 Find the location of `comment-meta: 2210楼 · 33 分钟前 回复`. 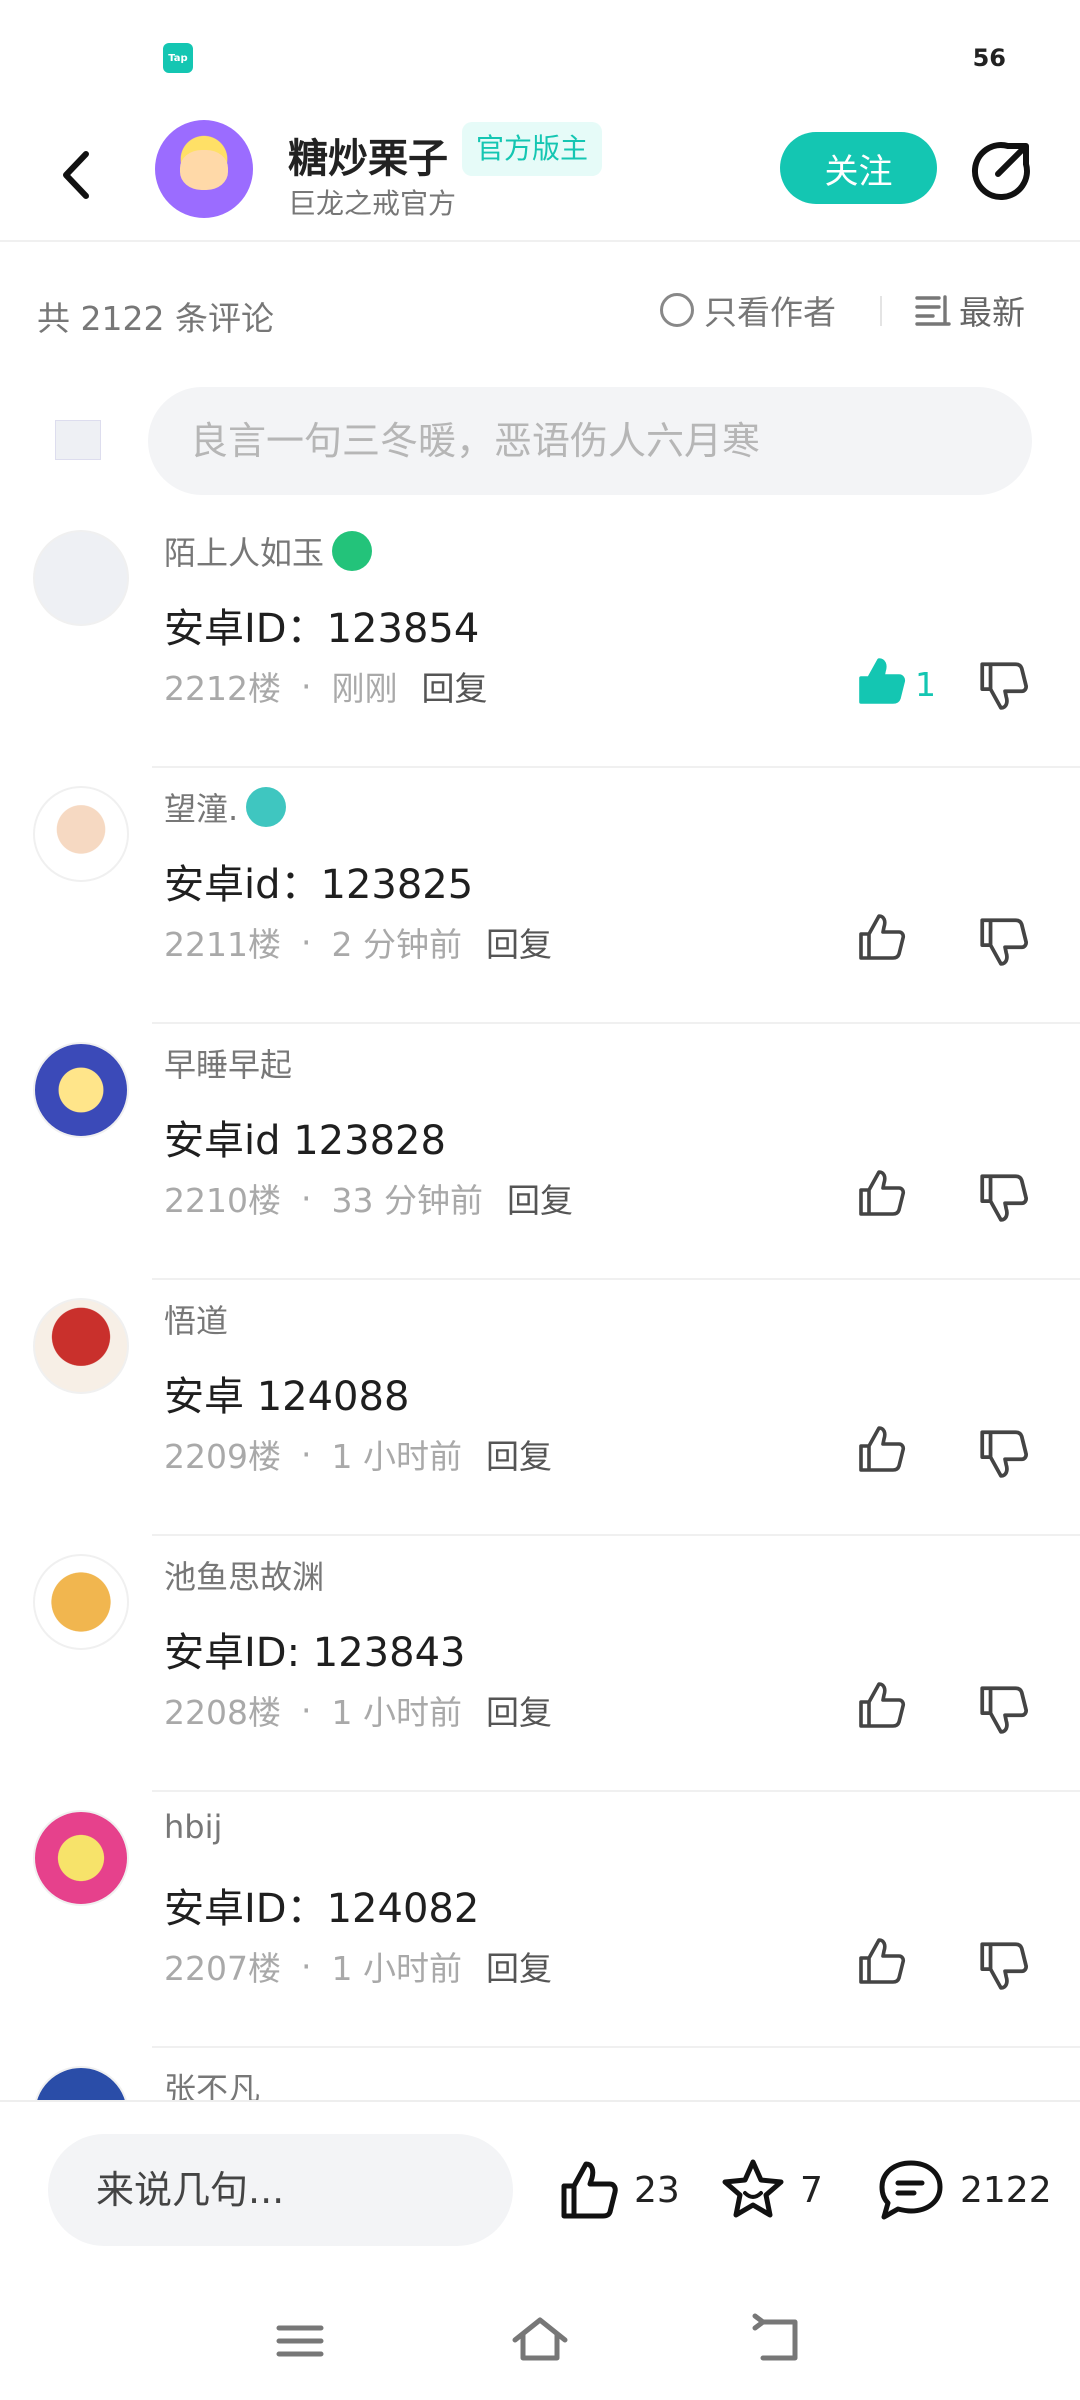

comment-meta: 2210楼 · 33 分钟前 回复 is located at coordinates (368, 1198).